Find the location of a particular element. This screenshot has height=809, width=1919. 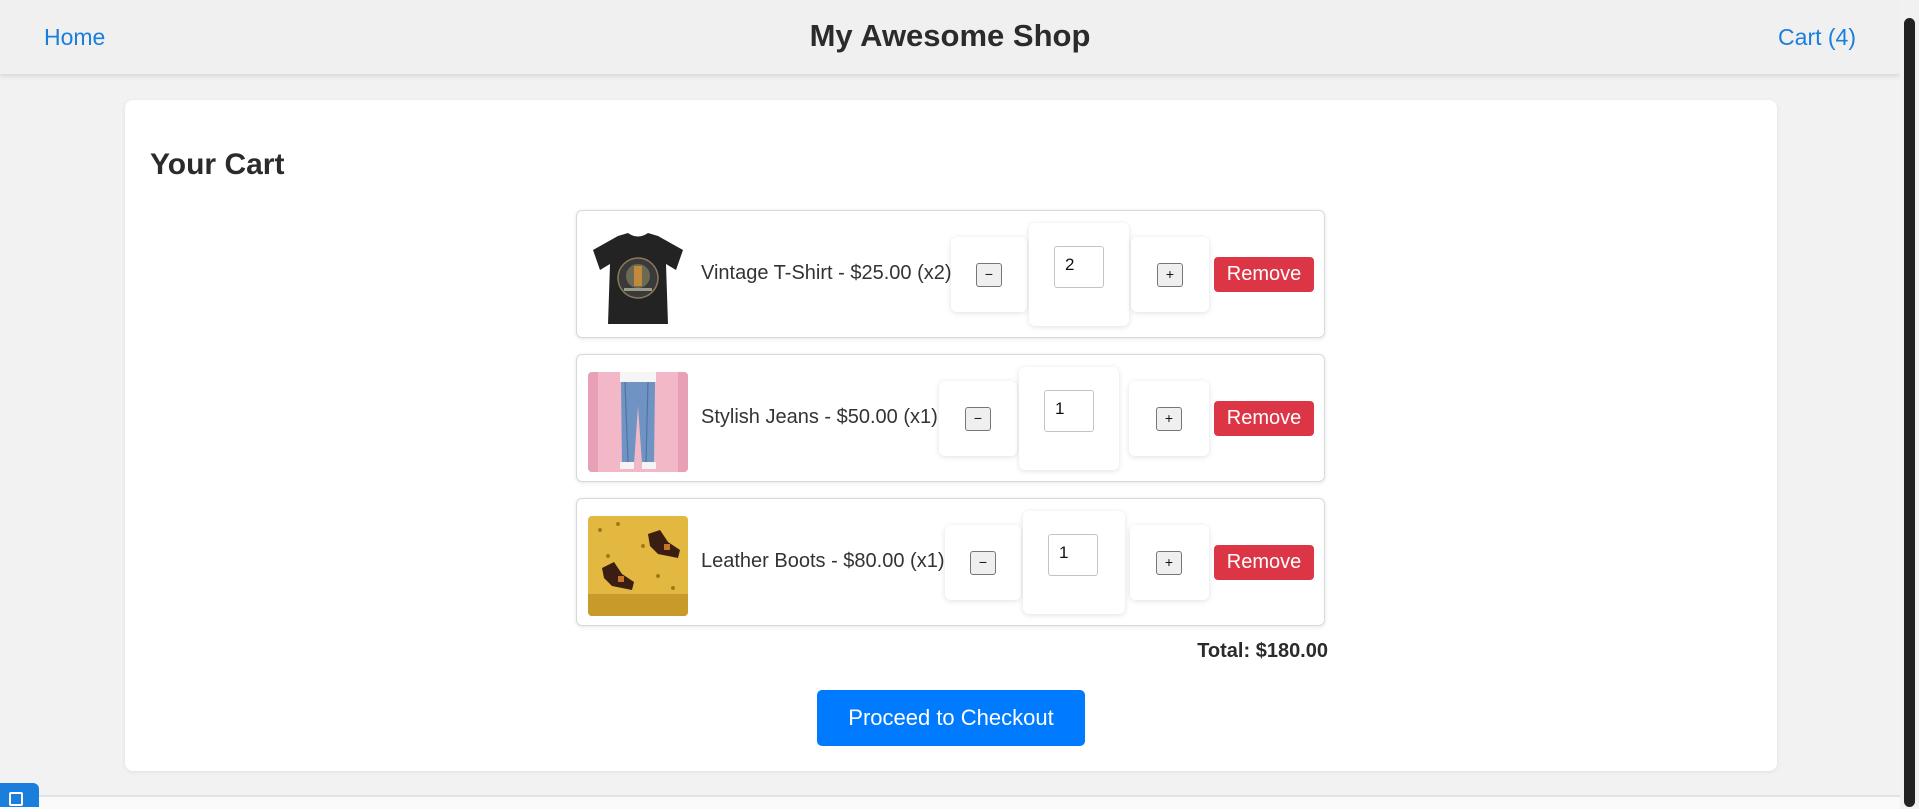

cart-item: Leather Boots - $80.00 (x1) − 1 + Remove is located at coordinates (950, 562).